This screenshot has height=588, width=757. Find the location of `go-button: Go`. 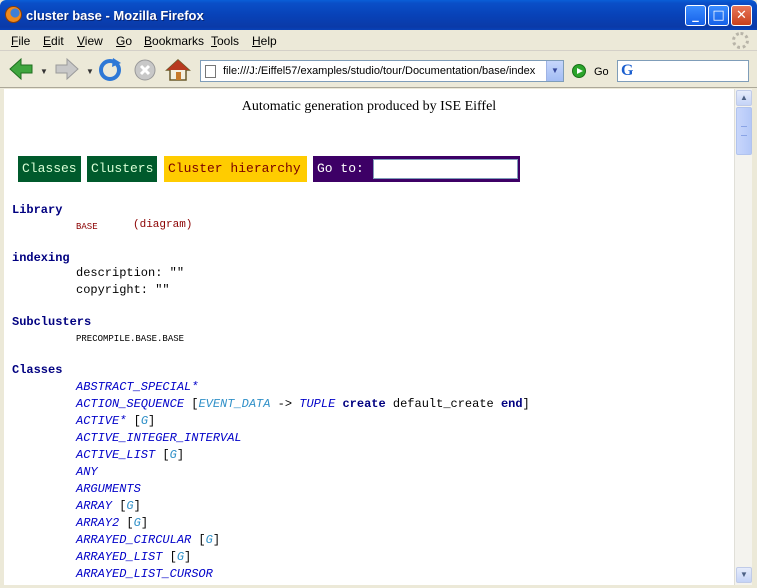

go-button: Go is located at coordinates (601, 72).